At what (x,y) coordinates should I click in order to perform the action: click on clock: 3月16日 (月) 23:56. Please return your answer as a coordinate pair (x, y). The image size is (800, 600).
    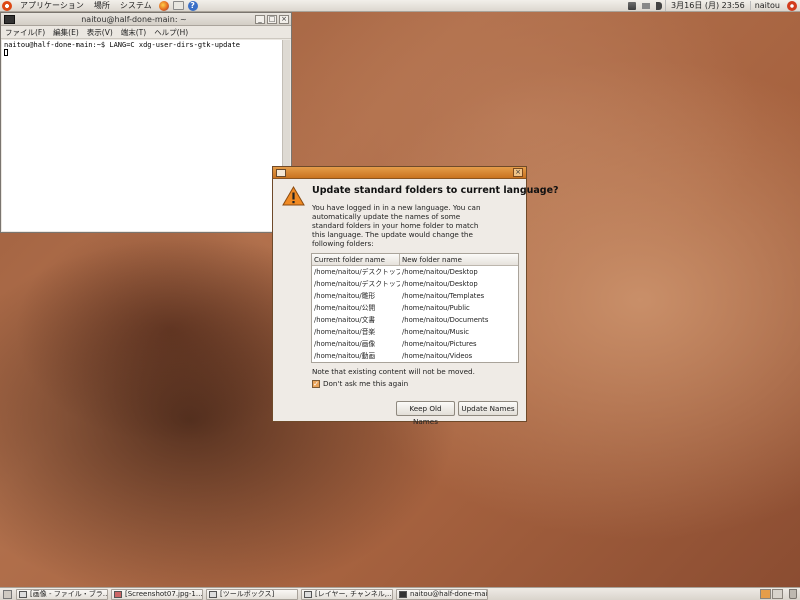
    Looking at the image, I should click on (707, 5).